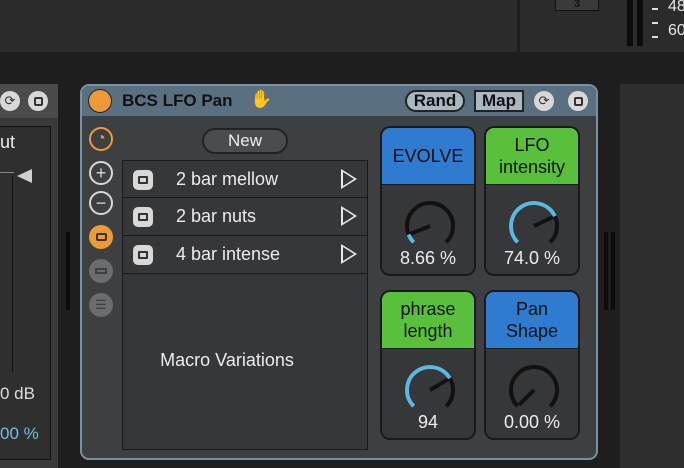 Image resolution: width=684 pixels, height=468 pixels. I want to click on macro-header: Pan Shape, so click(532, 320).